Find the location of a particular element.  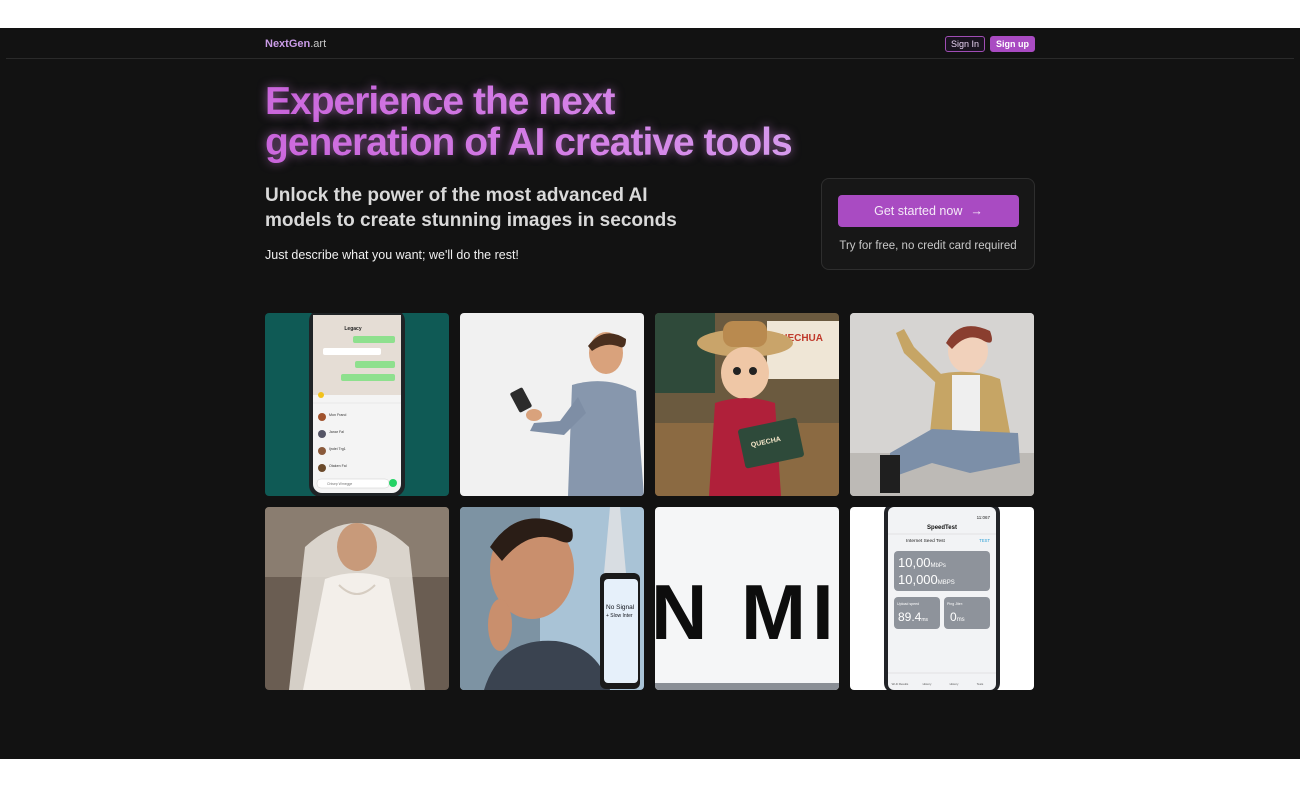

gallery-image-man-with-phone is located at coordinates (552, 404).